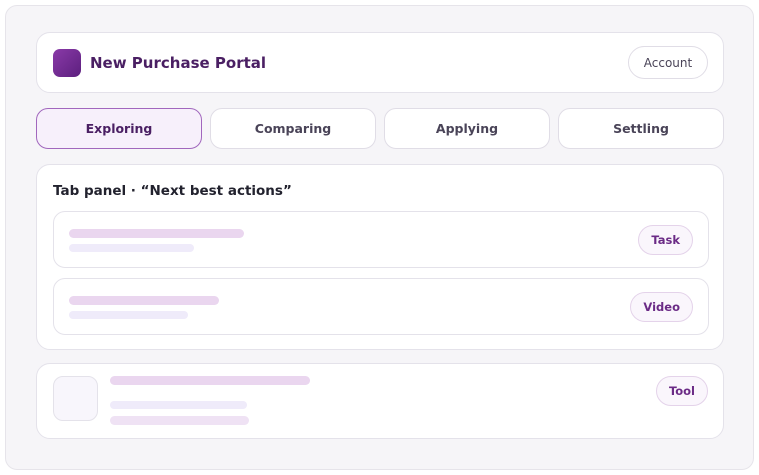 The width and height of the screenshot is (759, 475). Describe the element at coordinates (380, 62) in the screenshot. I see `app-header: New Purchase Portal Account` at that location.